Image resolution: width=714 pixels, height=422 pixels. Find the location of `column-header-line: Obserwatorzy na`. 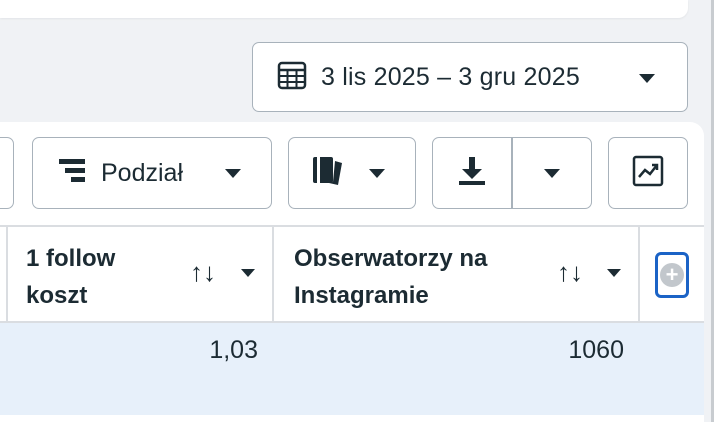

column-header-line: Obserwatorzy na is located at coordinates (391, 258).